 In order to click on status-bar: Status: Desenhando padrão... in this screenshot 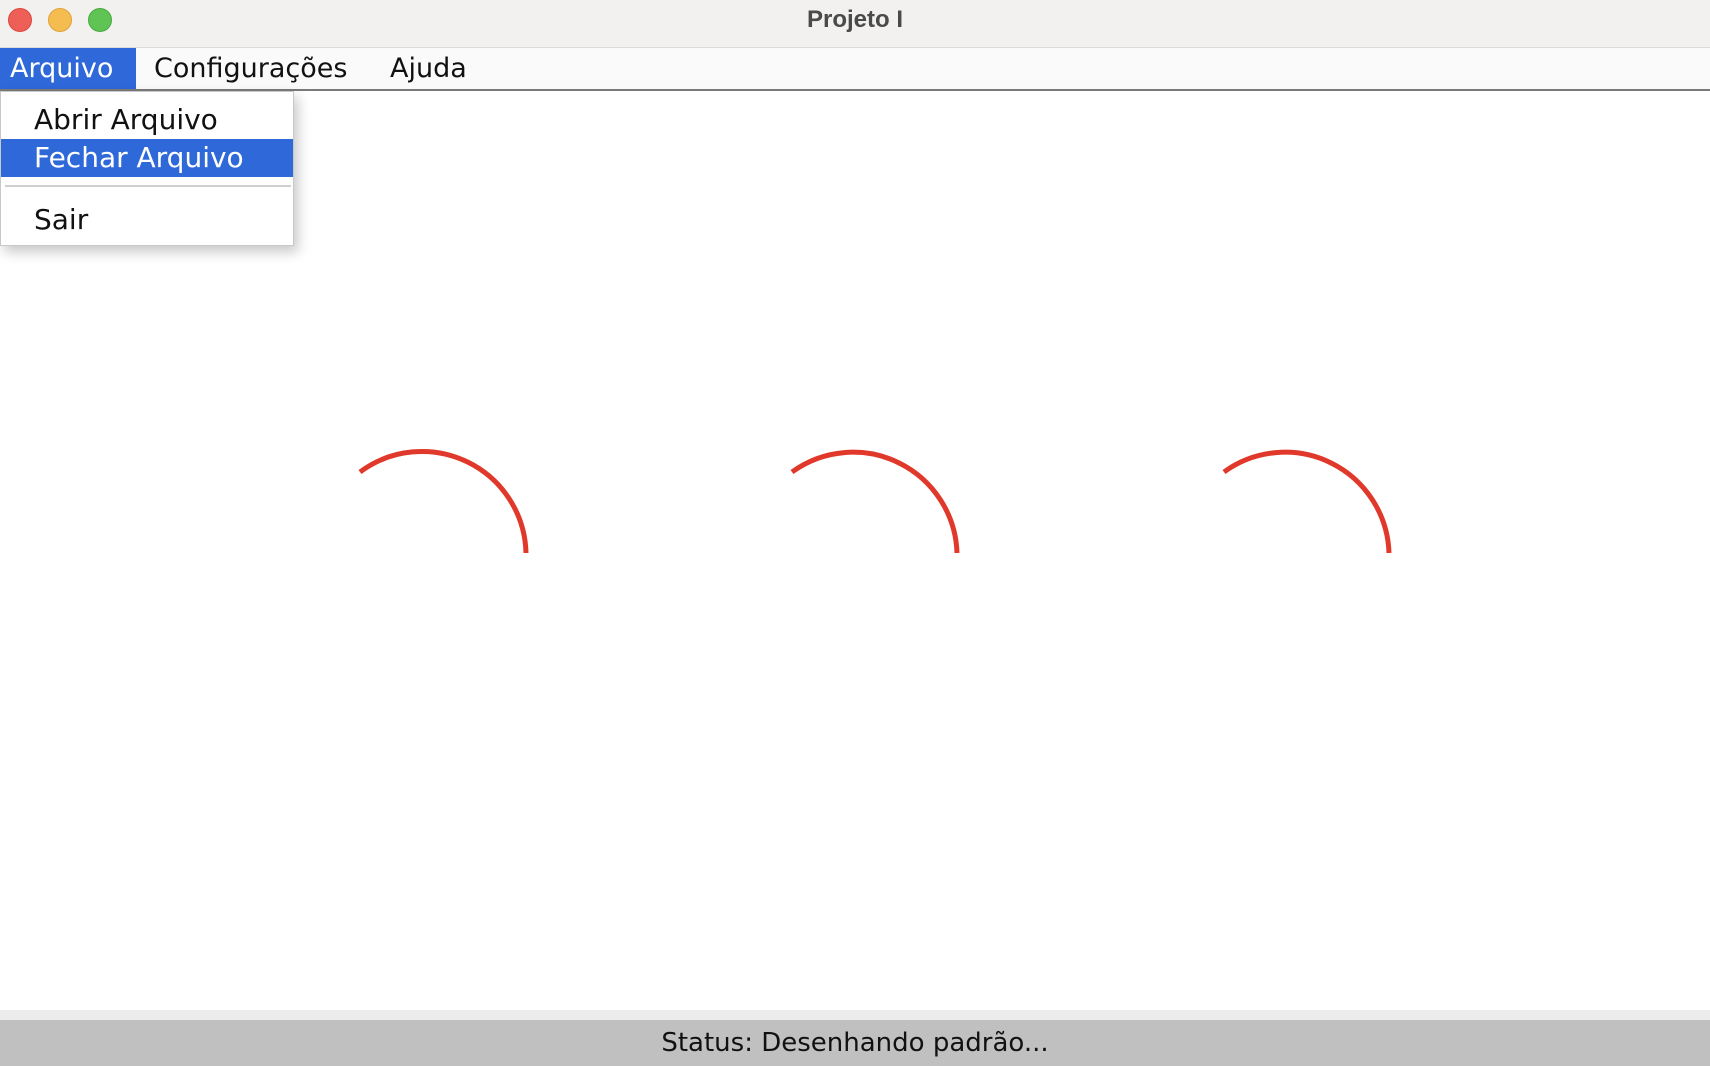, I will do `click(855, 1038)`.